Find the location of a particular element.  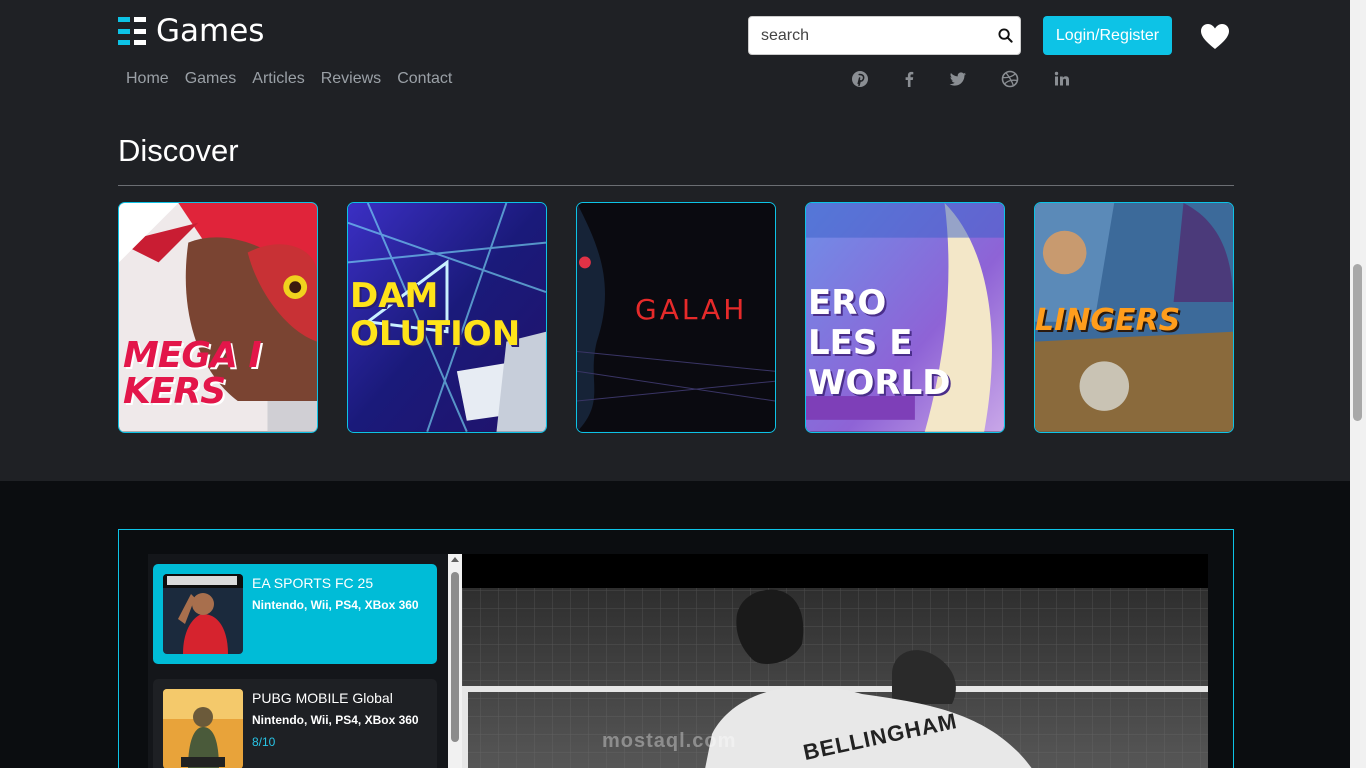

scrollbar-thumb is located at coordinates (455, 657).